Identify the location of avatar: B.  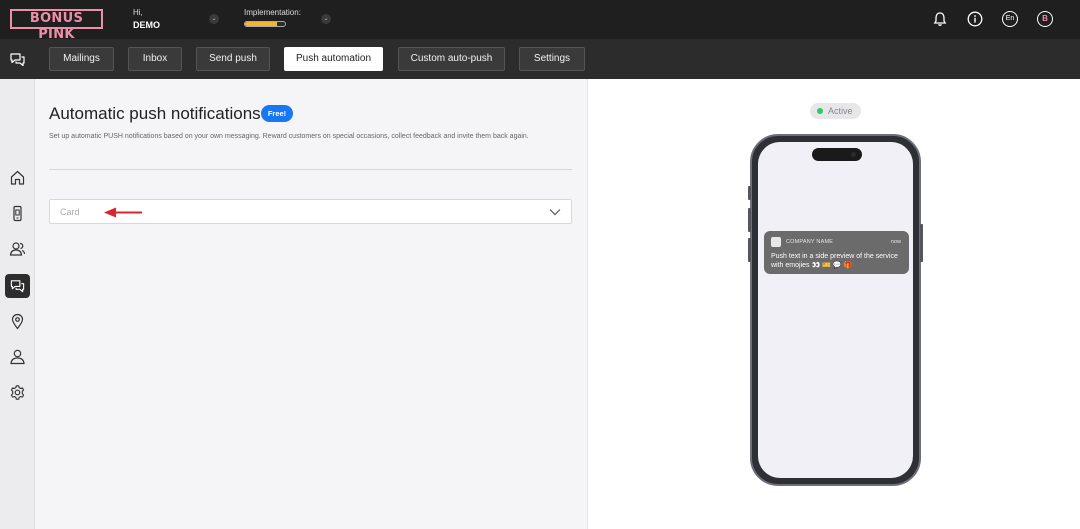
(1045, 19).